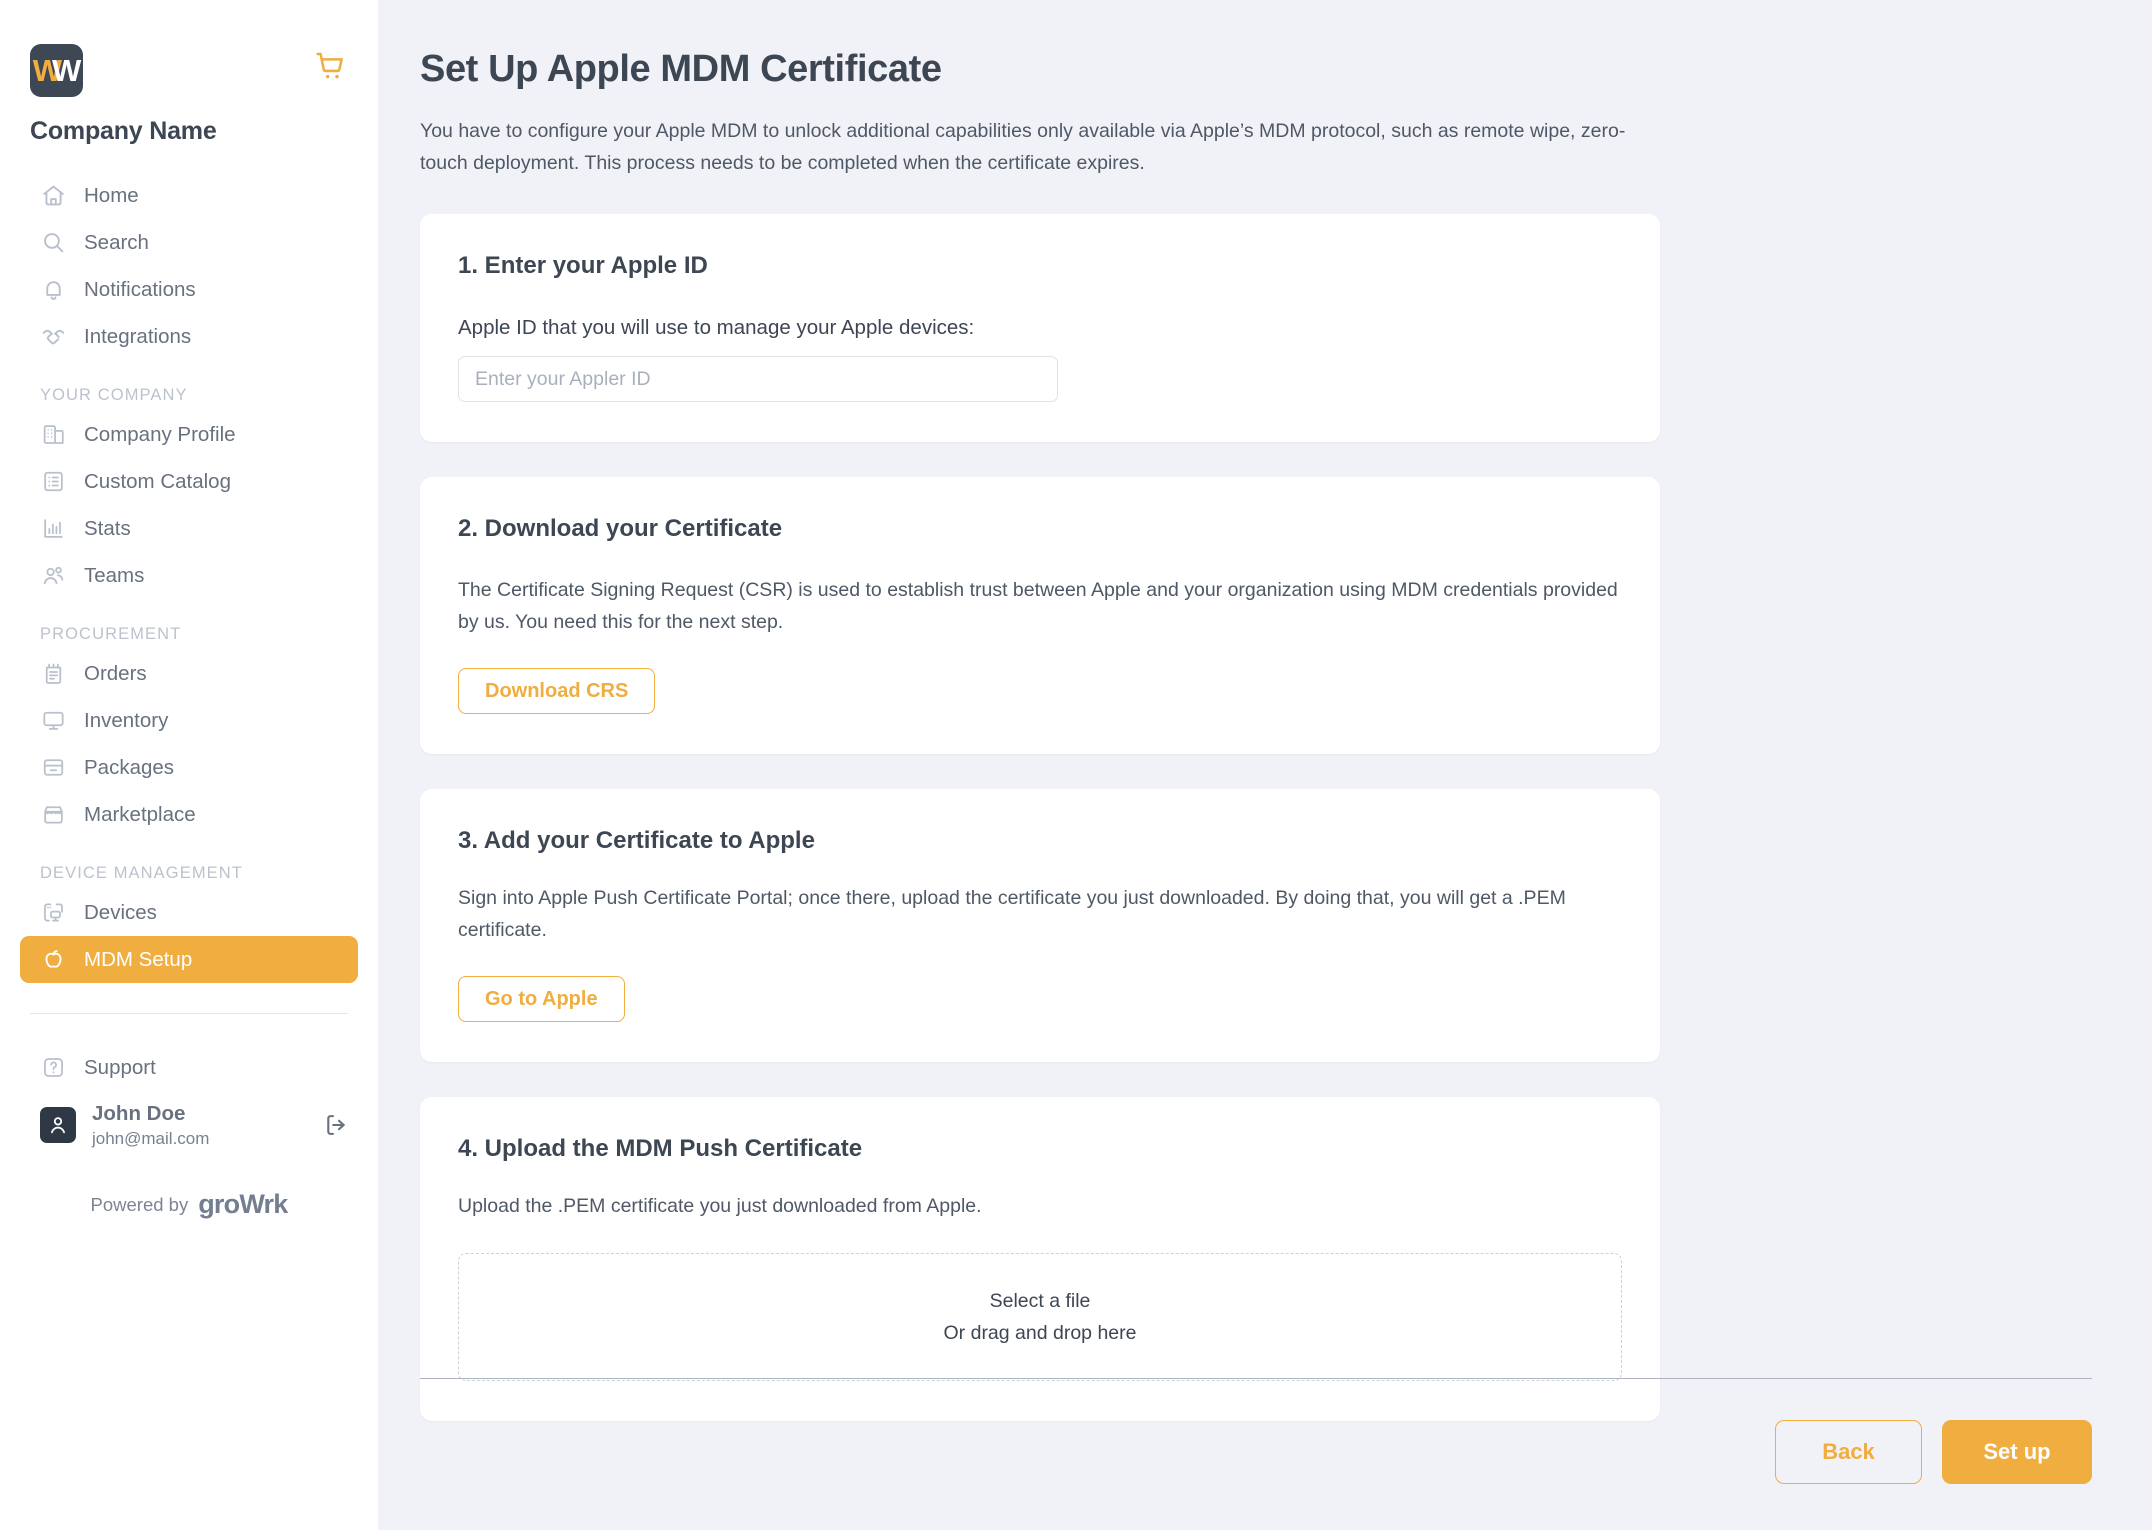  What do you see at coordinates (126, 720) in the screenshot?
I see `sidebar-item-label: Inventory` at bounding box center [126, 720].